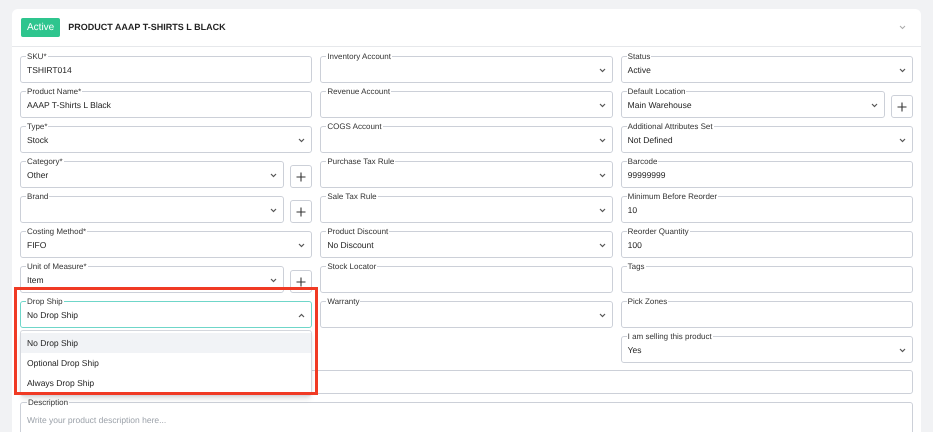 This screenshot has height=432, width=933. What do you see at coordinates (766, 137) in the screenshot?
I see `select-field: Additional Attributes Set Not Defined` at bounding box center [766, 137].